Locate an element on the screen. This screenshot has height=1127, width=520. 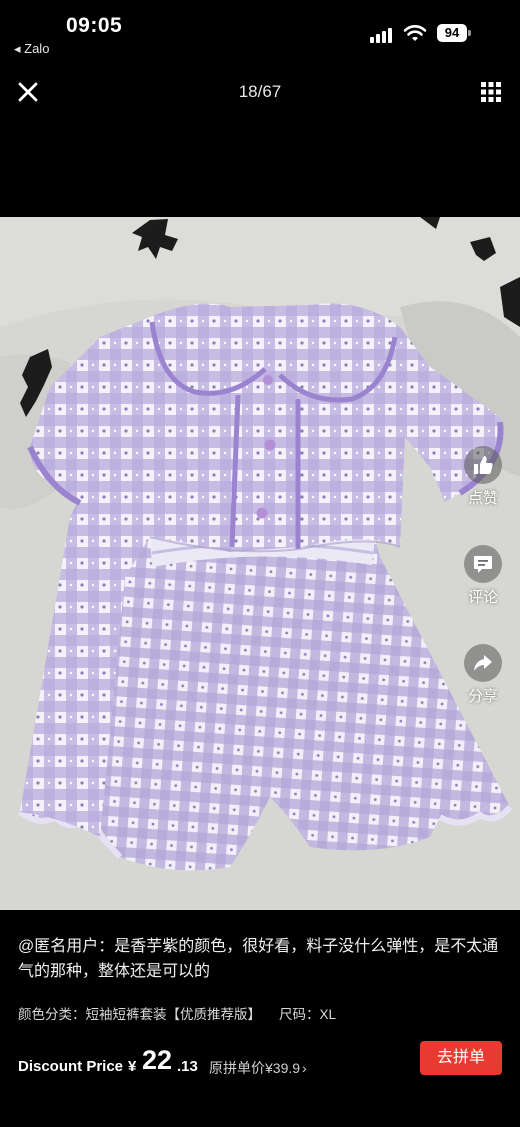
share-button: 分享 is located at coordinates (483, 675).